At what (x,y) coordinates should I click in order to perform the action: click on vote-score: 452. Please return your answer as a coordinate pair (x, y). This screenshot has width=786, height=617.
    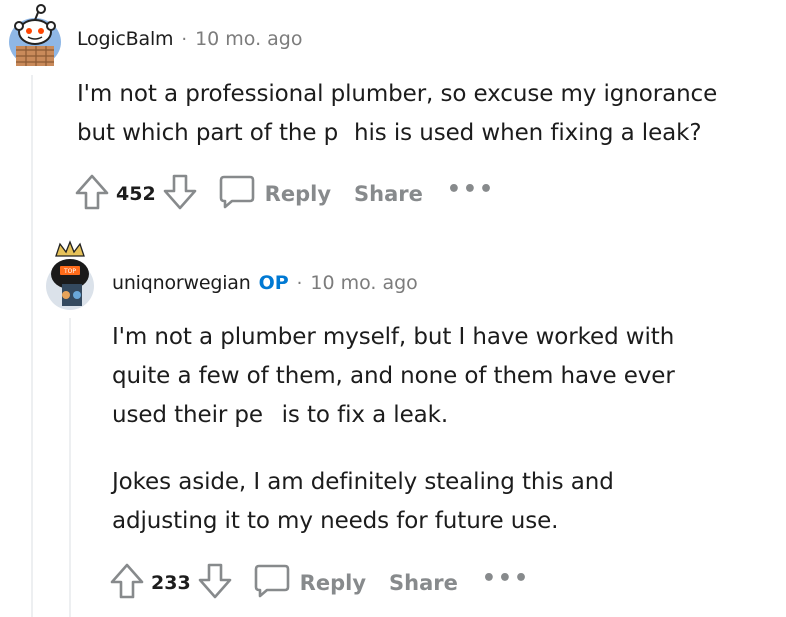
    Looking at the image, I should click on (136, 194).